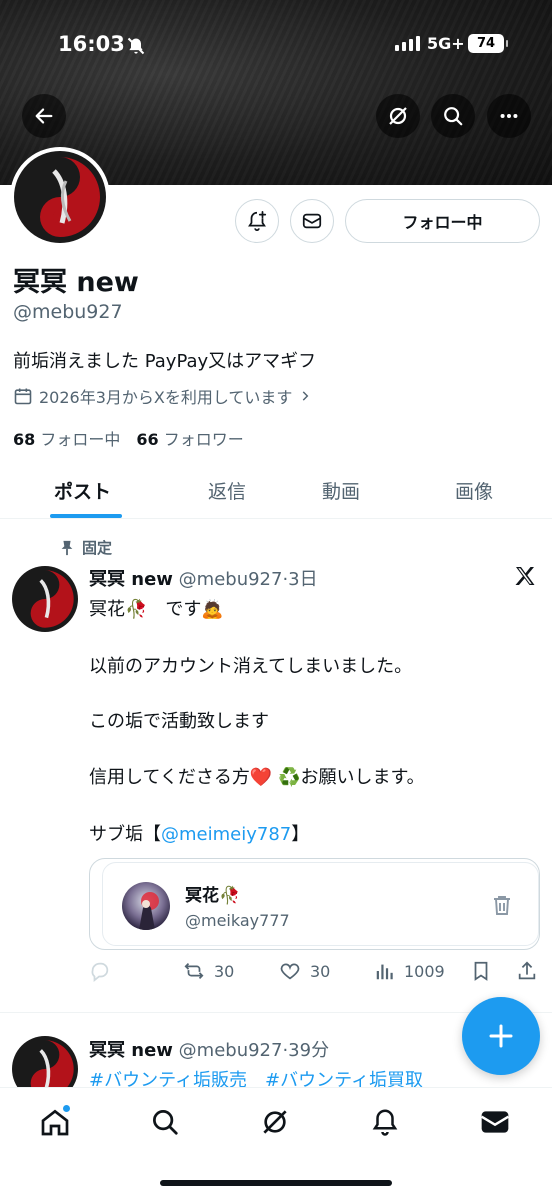  Describe the element at coordinates (226, 834) in the screenshot. I see `mention-link: @meimeiy787` at that location.